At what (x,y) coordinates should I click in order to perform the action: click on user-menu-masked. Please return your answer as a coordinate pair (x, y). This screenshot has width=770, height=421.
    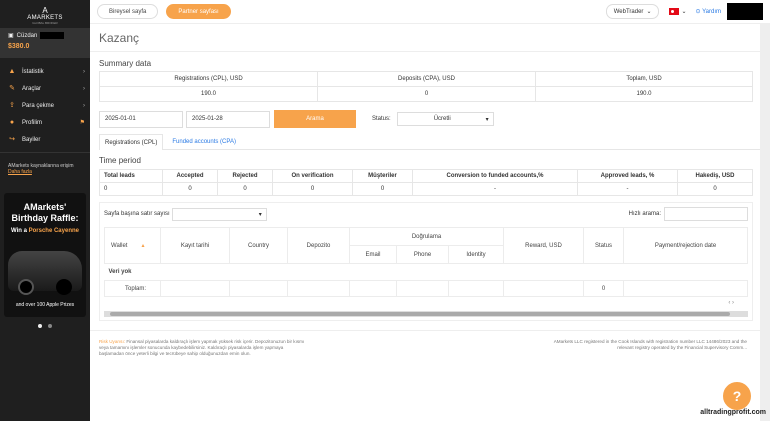
    Looking at the image, I should click on (745, 11).